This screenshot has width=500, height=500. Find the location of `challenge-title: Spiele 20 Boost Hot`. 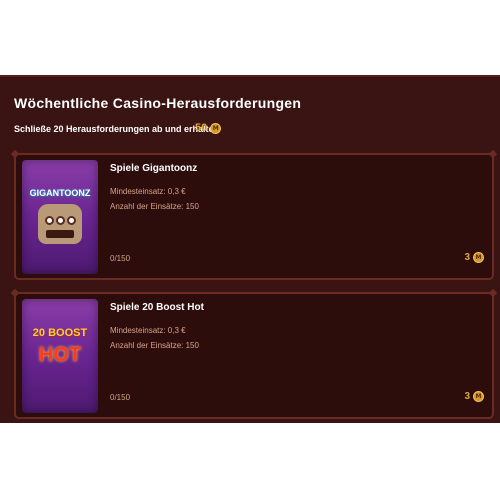

challenge-title: Spiele 20 Boost Hot is located at coordinates (157, 307).